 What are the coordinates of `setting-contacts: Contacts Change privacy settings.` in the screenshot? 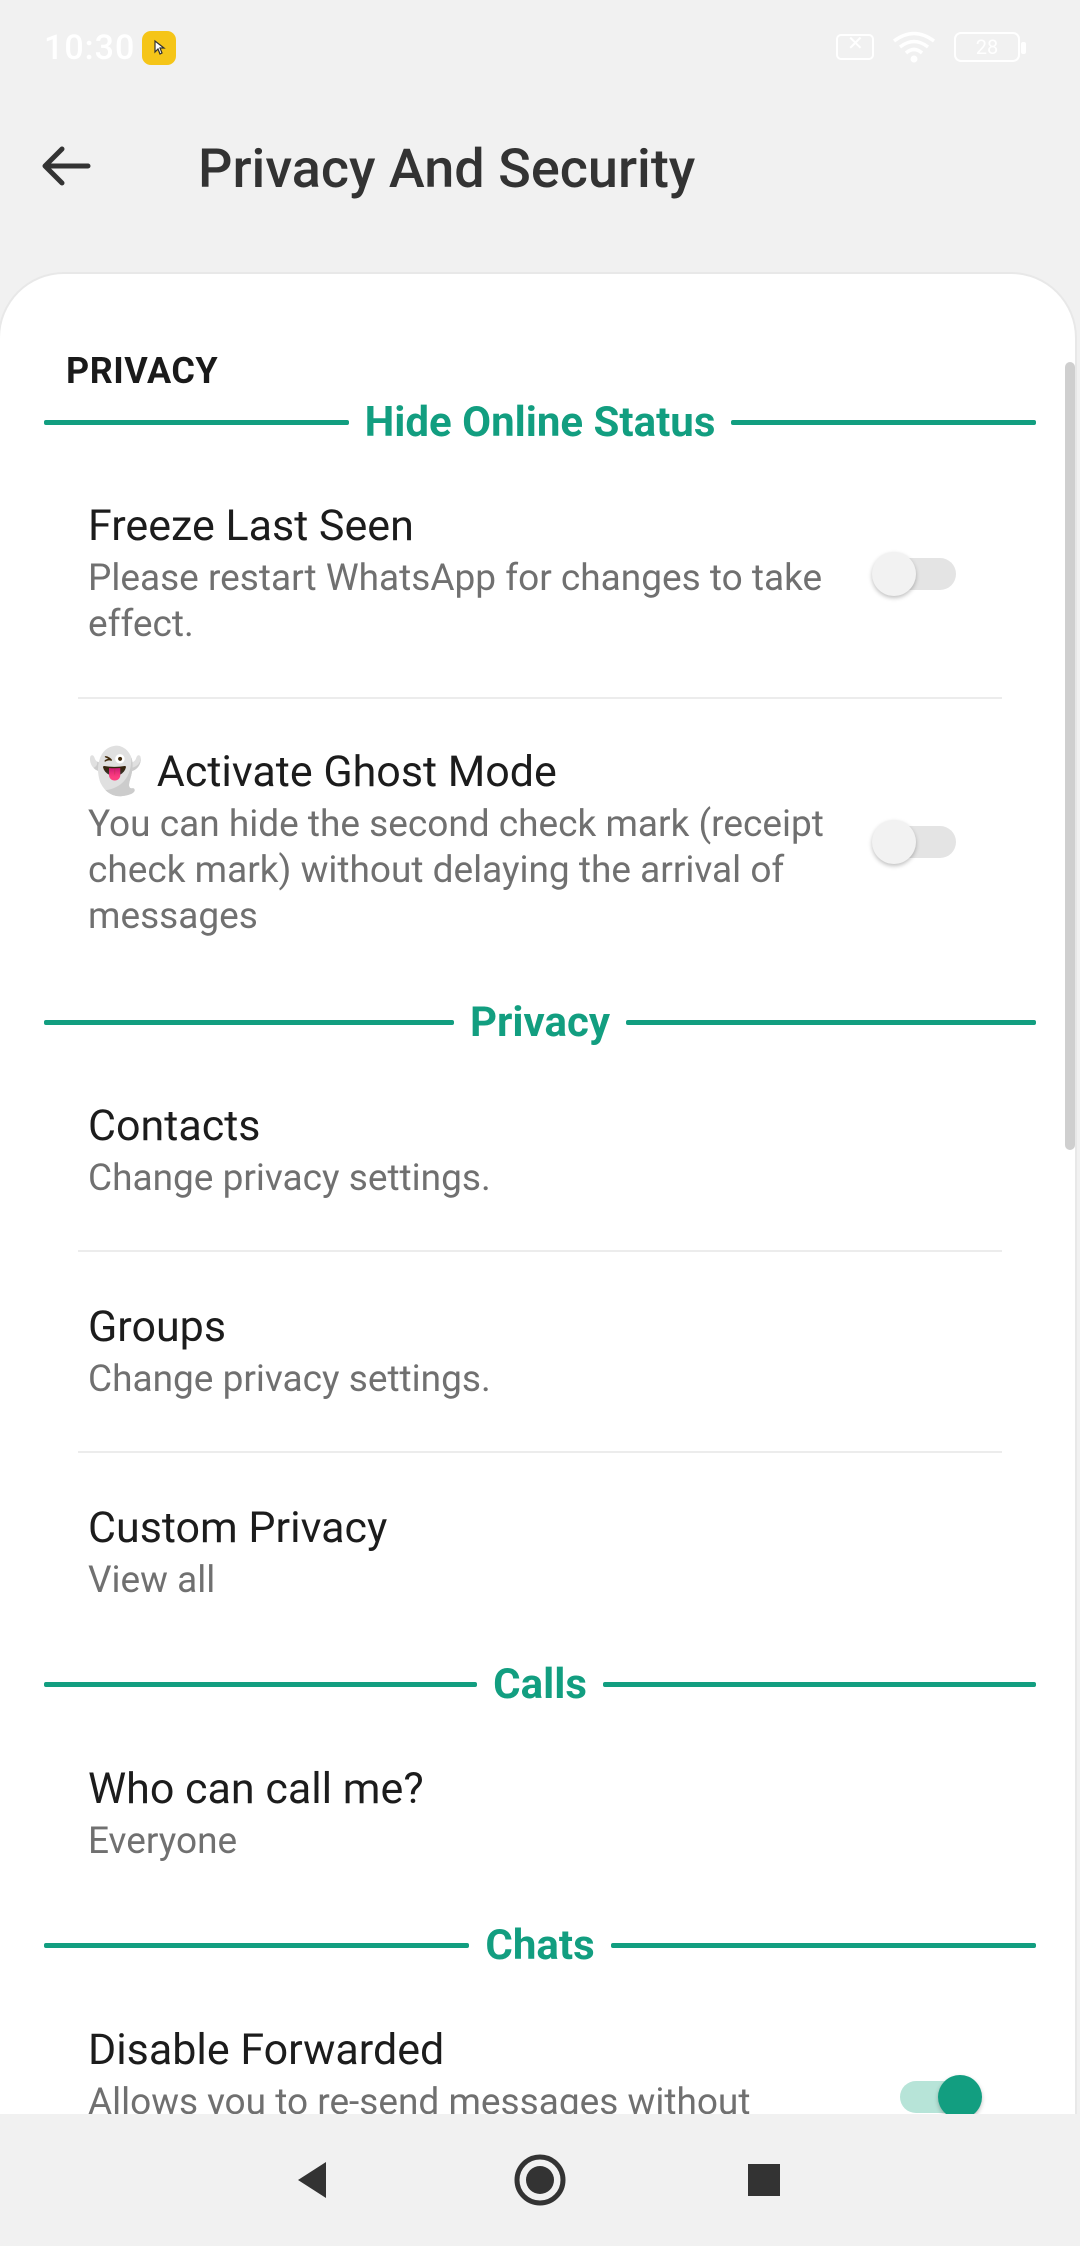 It's located at (548, 1150).